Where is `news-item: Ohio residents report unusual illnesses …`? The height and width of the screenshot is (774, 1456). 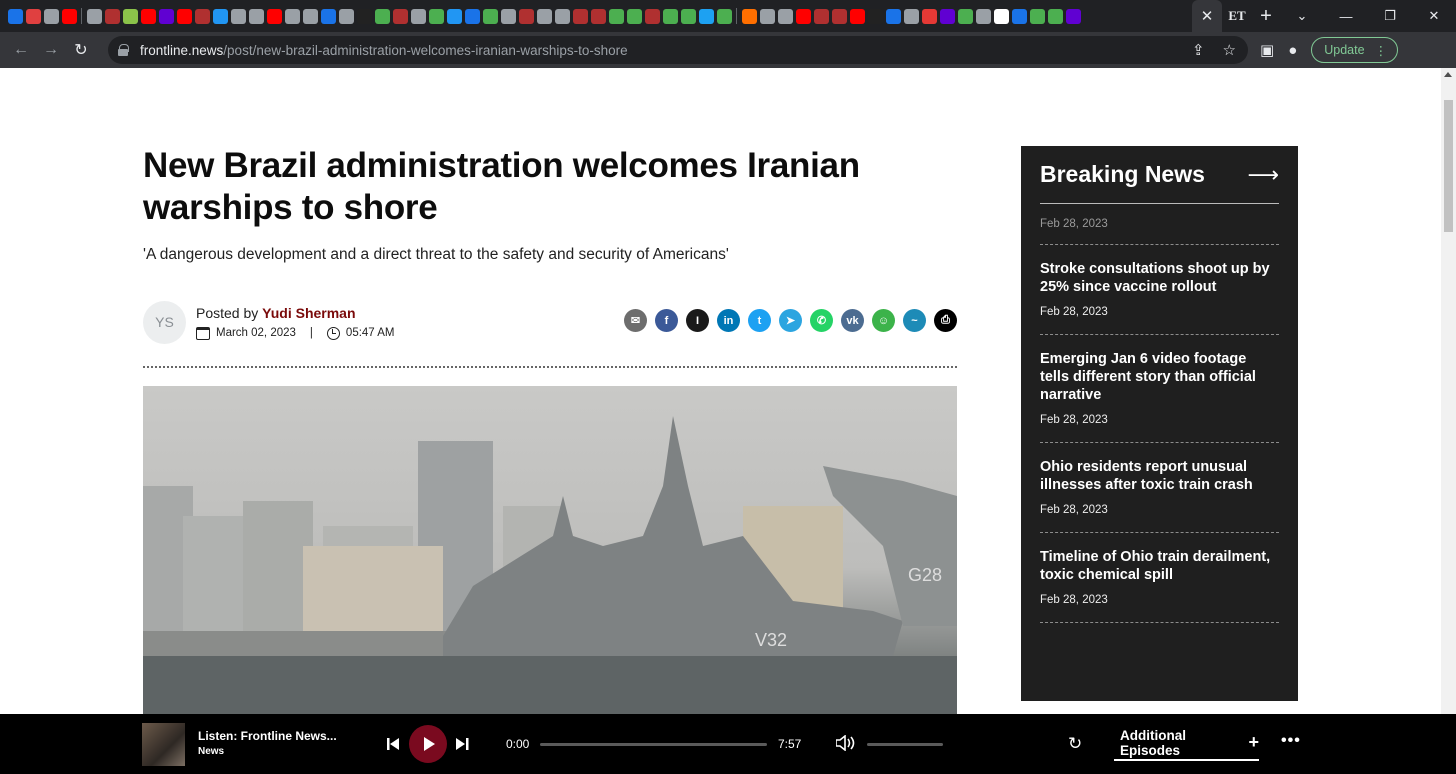
news-item: Ohio residents report unusual illnesses … is located at coordinates (1159, 488).